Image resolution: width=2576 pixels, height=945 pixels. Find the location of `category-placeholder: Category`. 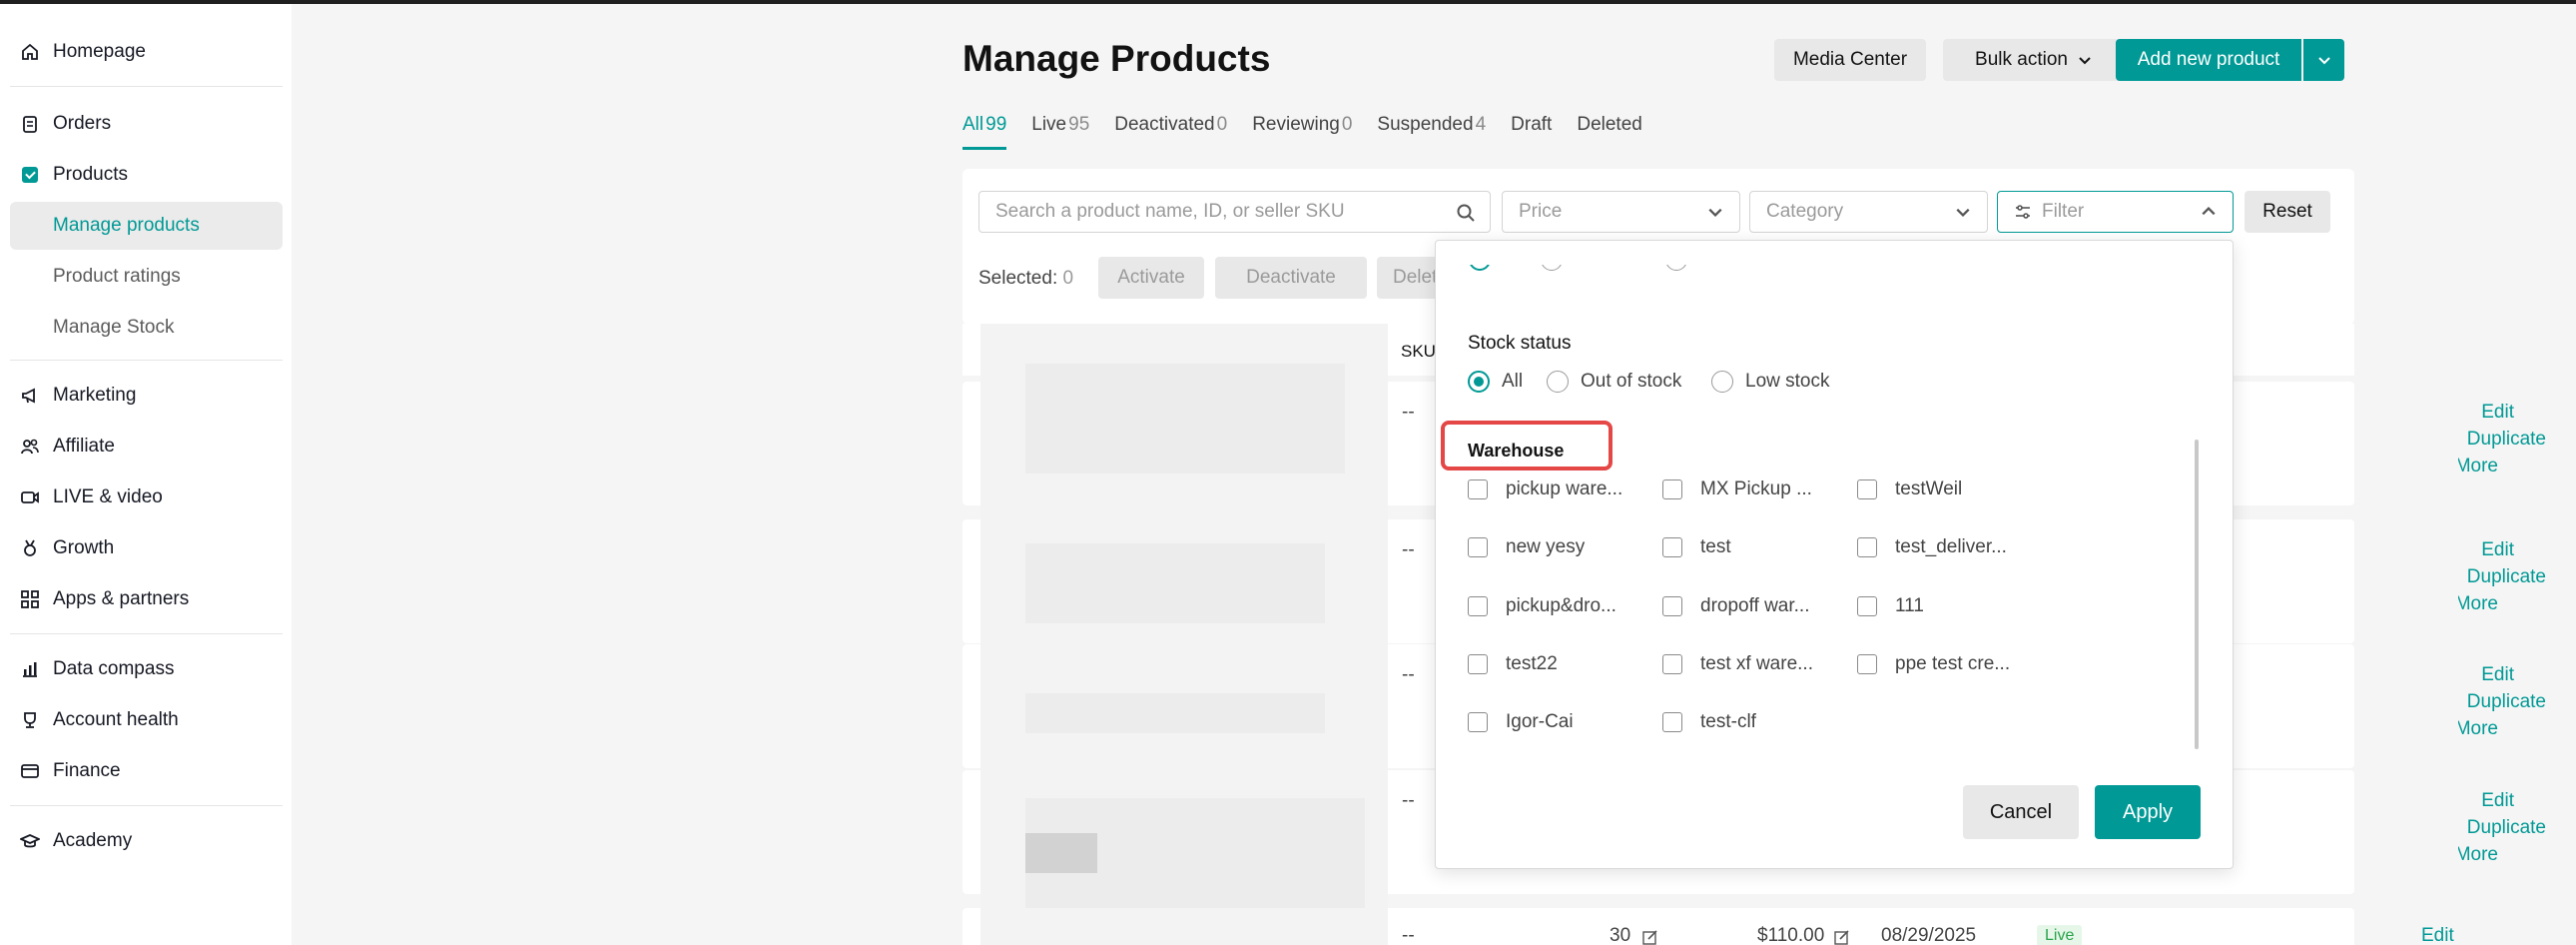

category-placeholder: Category is located at coordinates (1805, 211).